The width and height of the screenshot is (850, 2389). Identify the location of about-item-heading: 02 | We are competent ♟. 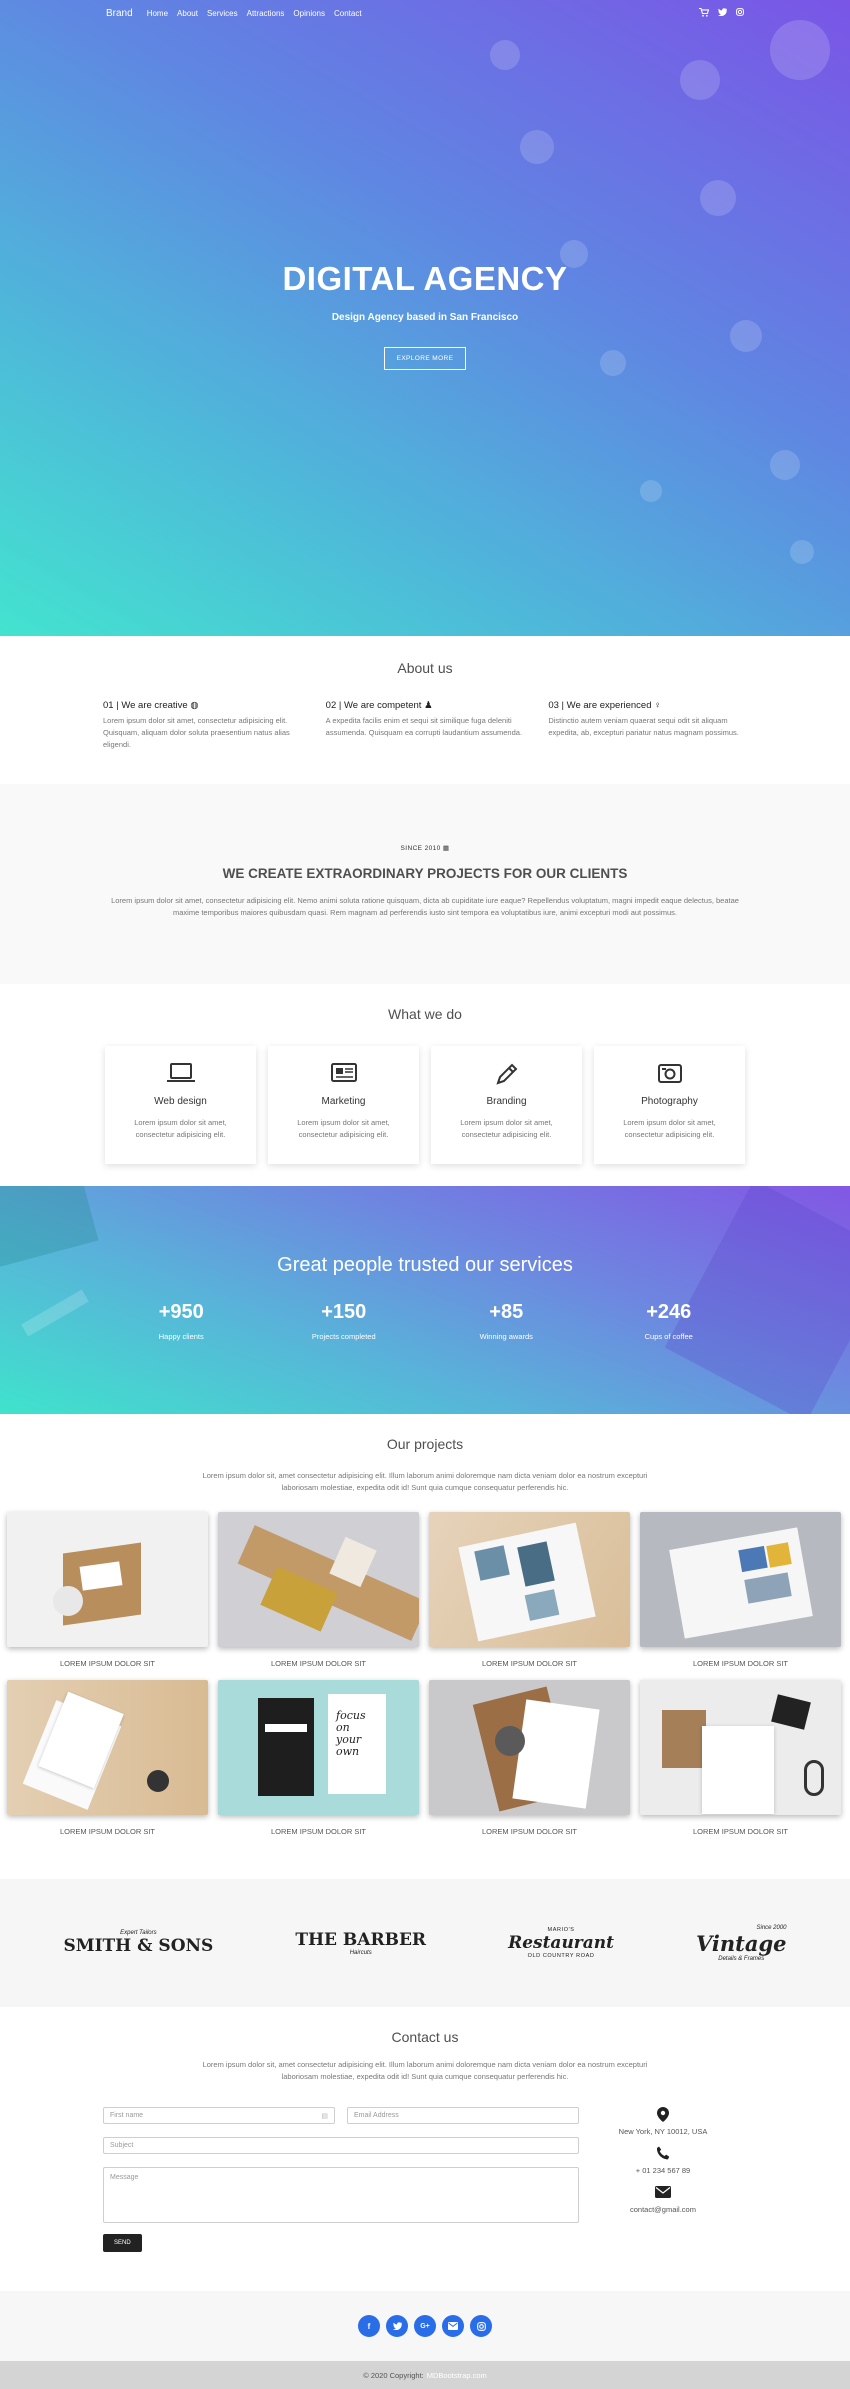
(379, 705).